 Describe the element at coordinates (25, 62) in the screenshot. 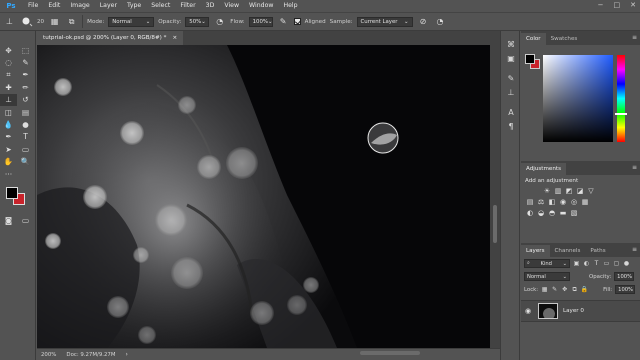

I see `quick-selection-tool-icon: ✎` at that location.